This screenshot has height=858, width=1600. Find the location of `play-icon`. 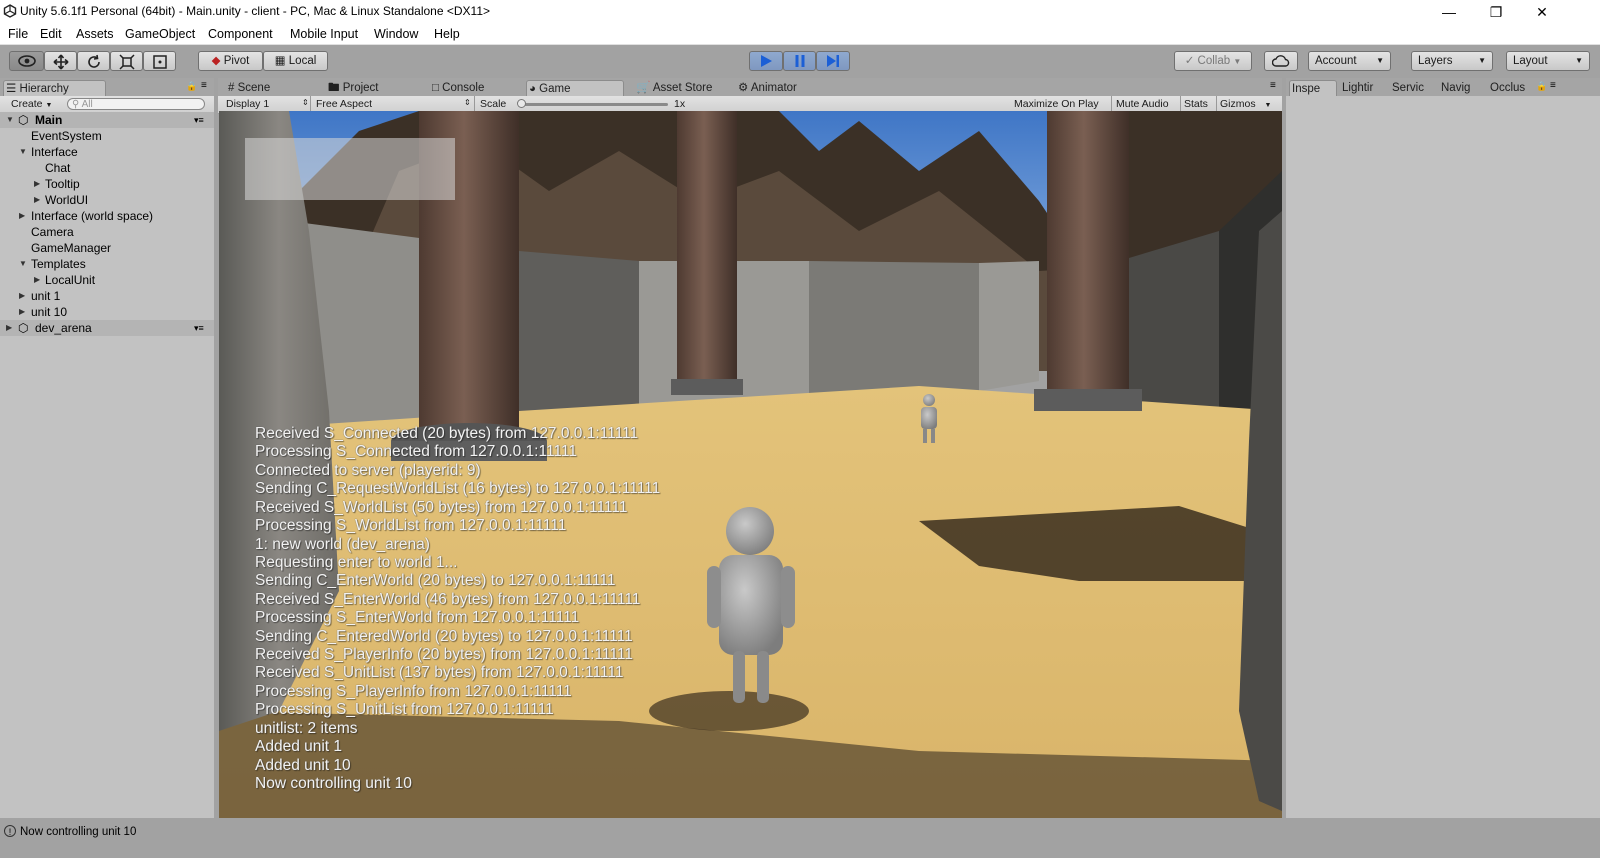

play-icon is located at coordinates (766, 61).